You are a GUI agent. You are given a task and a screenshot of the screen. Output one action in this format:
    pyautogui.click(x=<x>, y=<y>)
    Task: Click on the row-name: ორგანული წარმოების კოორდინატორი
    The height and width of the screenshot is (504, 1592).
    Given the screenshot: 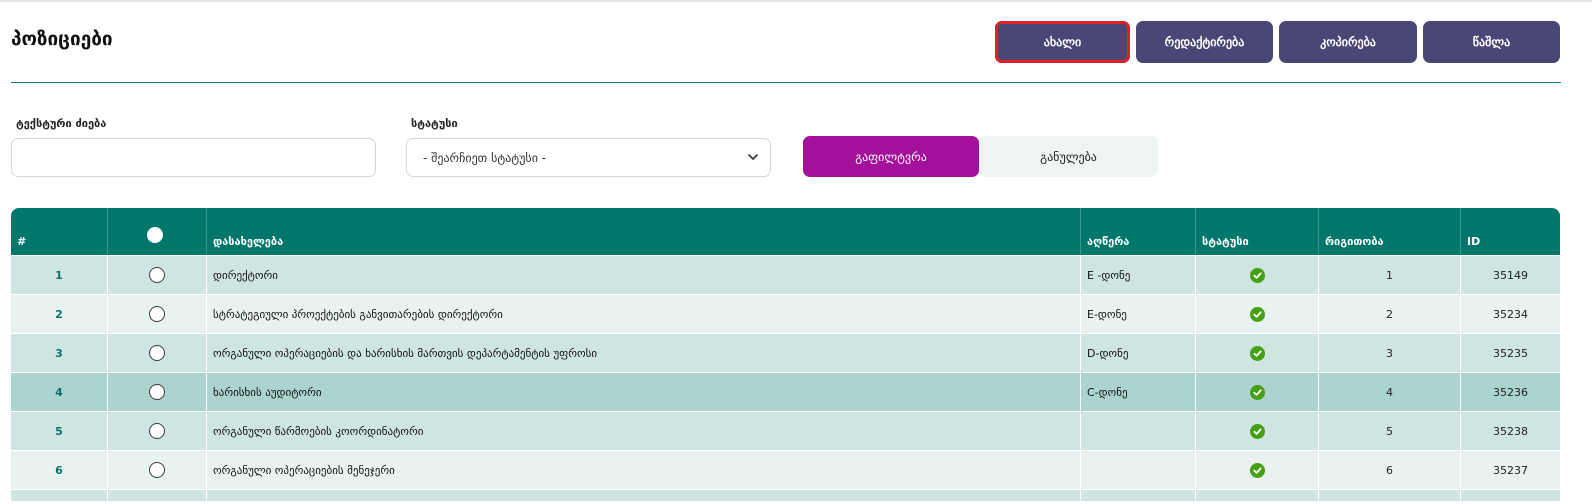 What is the action you would take?
    pyautogui.click(x=644, y=431)
    